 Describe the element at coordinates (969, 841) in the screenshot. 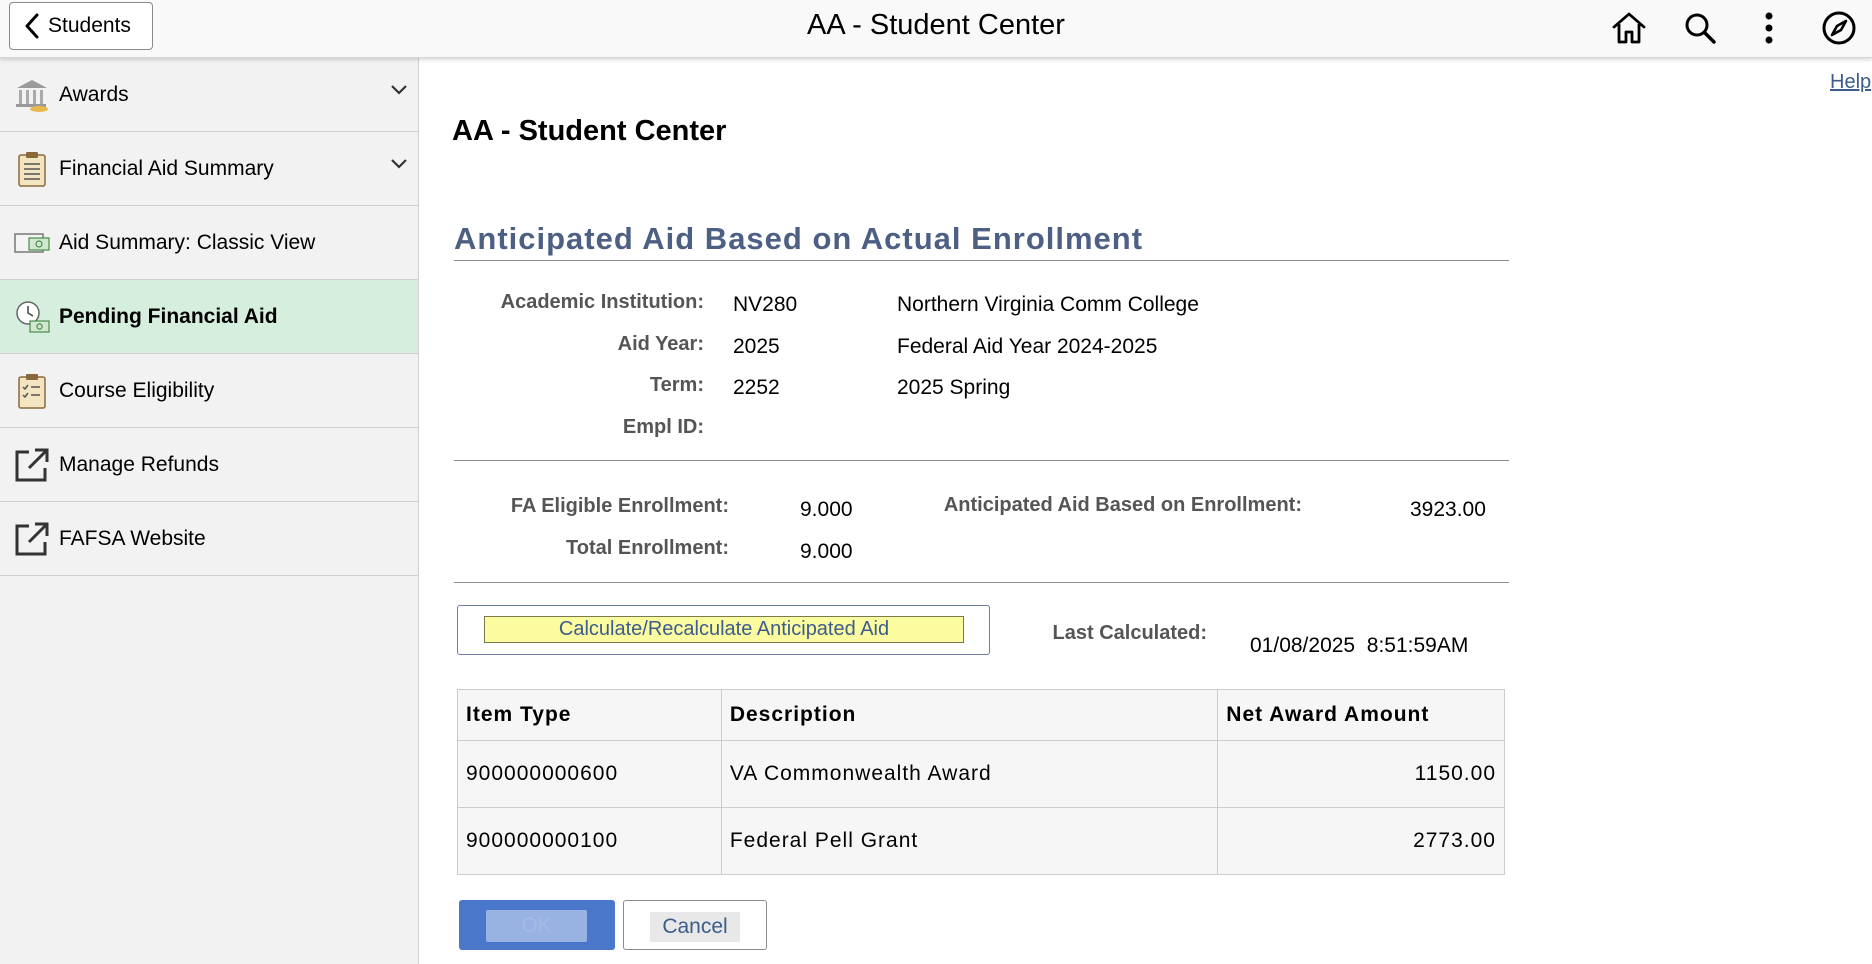

I see `description-cell: Federal Pell Grant` at that location.